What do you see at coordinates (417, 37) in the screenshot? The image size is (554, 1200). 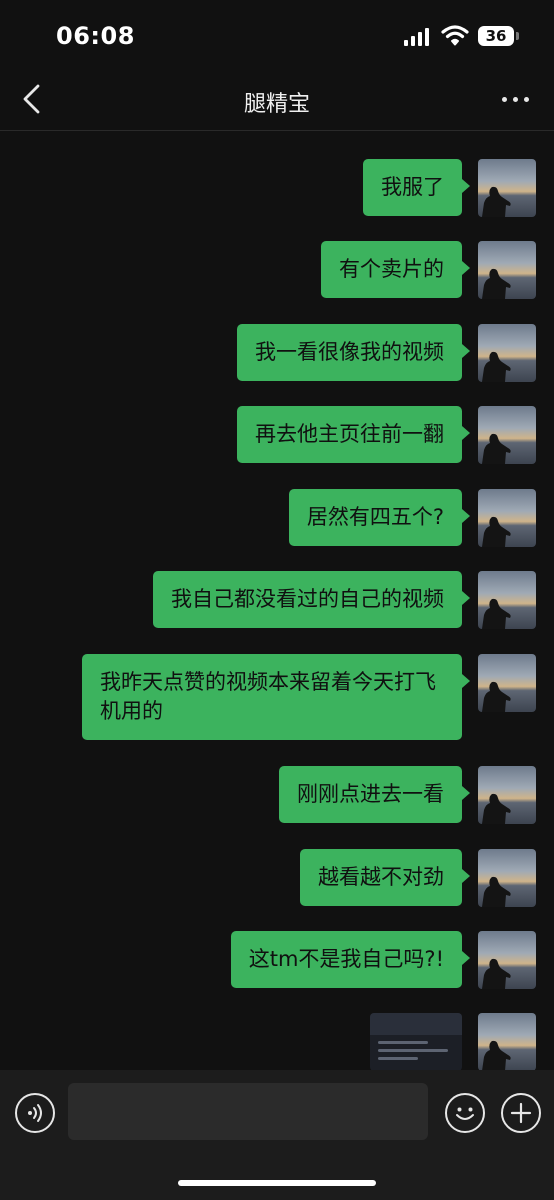 I see `cellular-signal-icon` at bounding box center [417, 37].